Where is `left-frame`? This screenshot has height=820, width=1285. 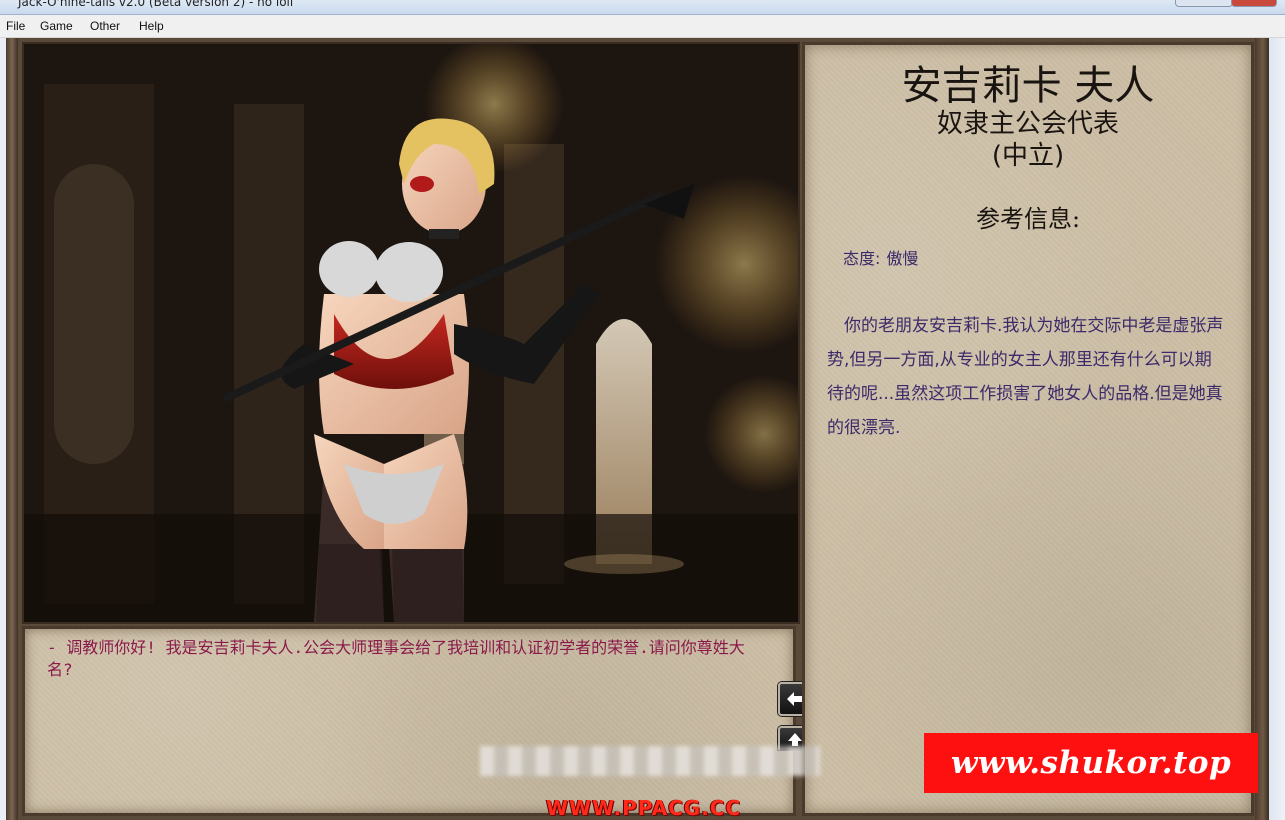
left-frame is located at coordinates (9, 429).